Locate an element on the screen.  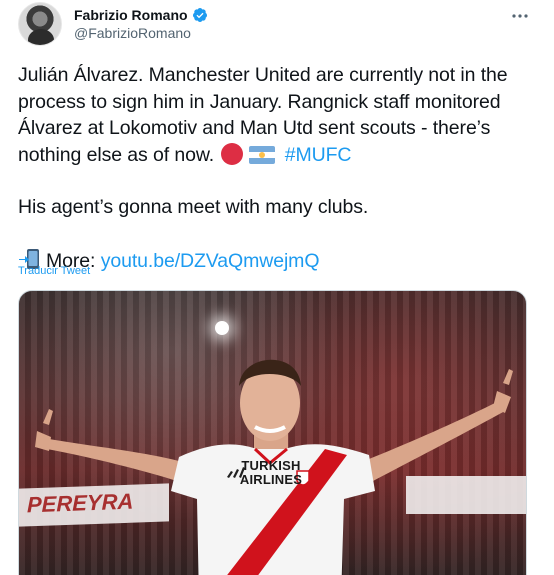
argentina-flag-icon is located at coordinates (262, 154).